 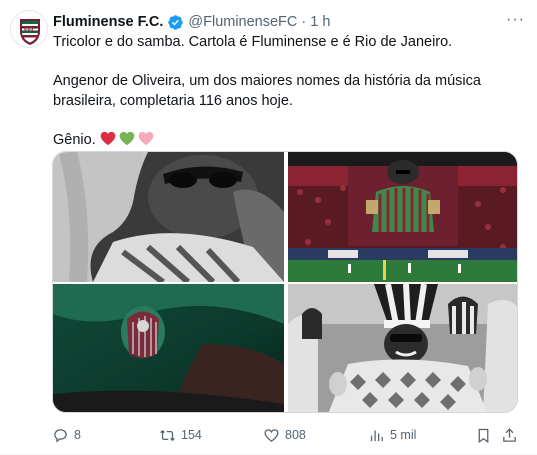 I want to click on like-heart-icon, so click(x=271, y=435).